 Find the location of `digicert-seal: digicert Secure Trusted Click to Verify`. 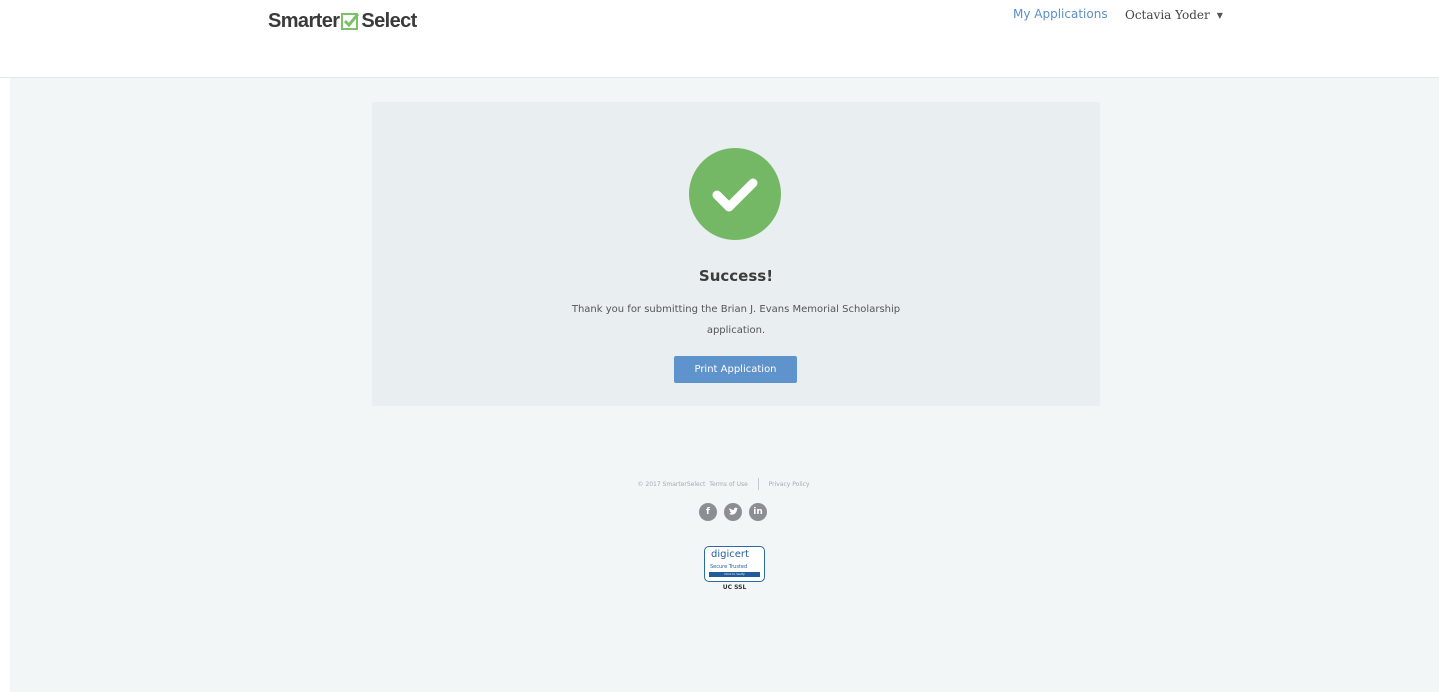

digicert-seal: digicert Secure Trusted Click to Verify is located at coordinates (734, 564).